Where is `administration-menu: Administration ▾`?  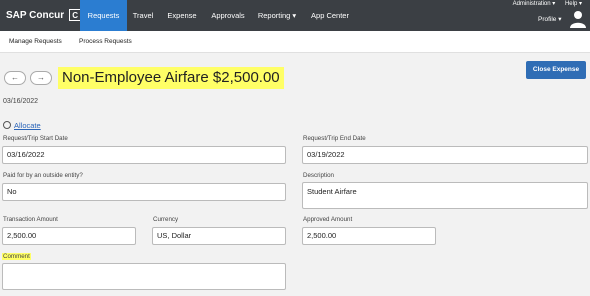
administration-menu: Administration ▾ is located at coordinates (534, 4).